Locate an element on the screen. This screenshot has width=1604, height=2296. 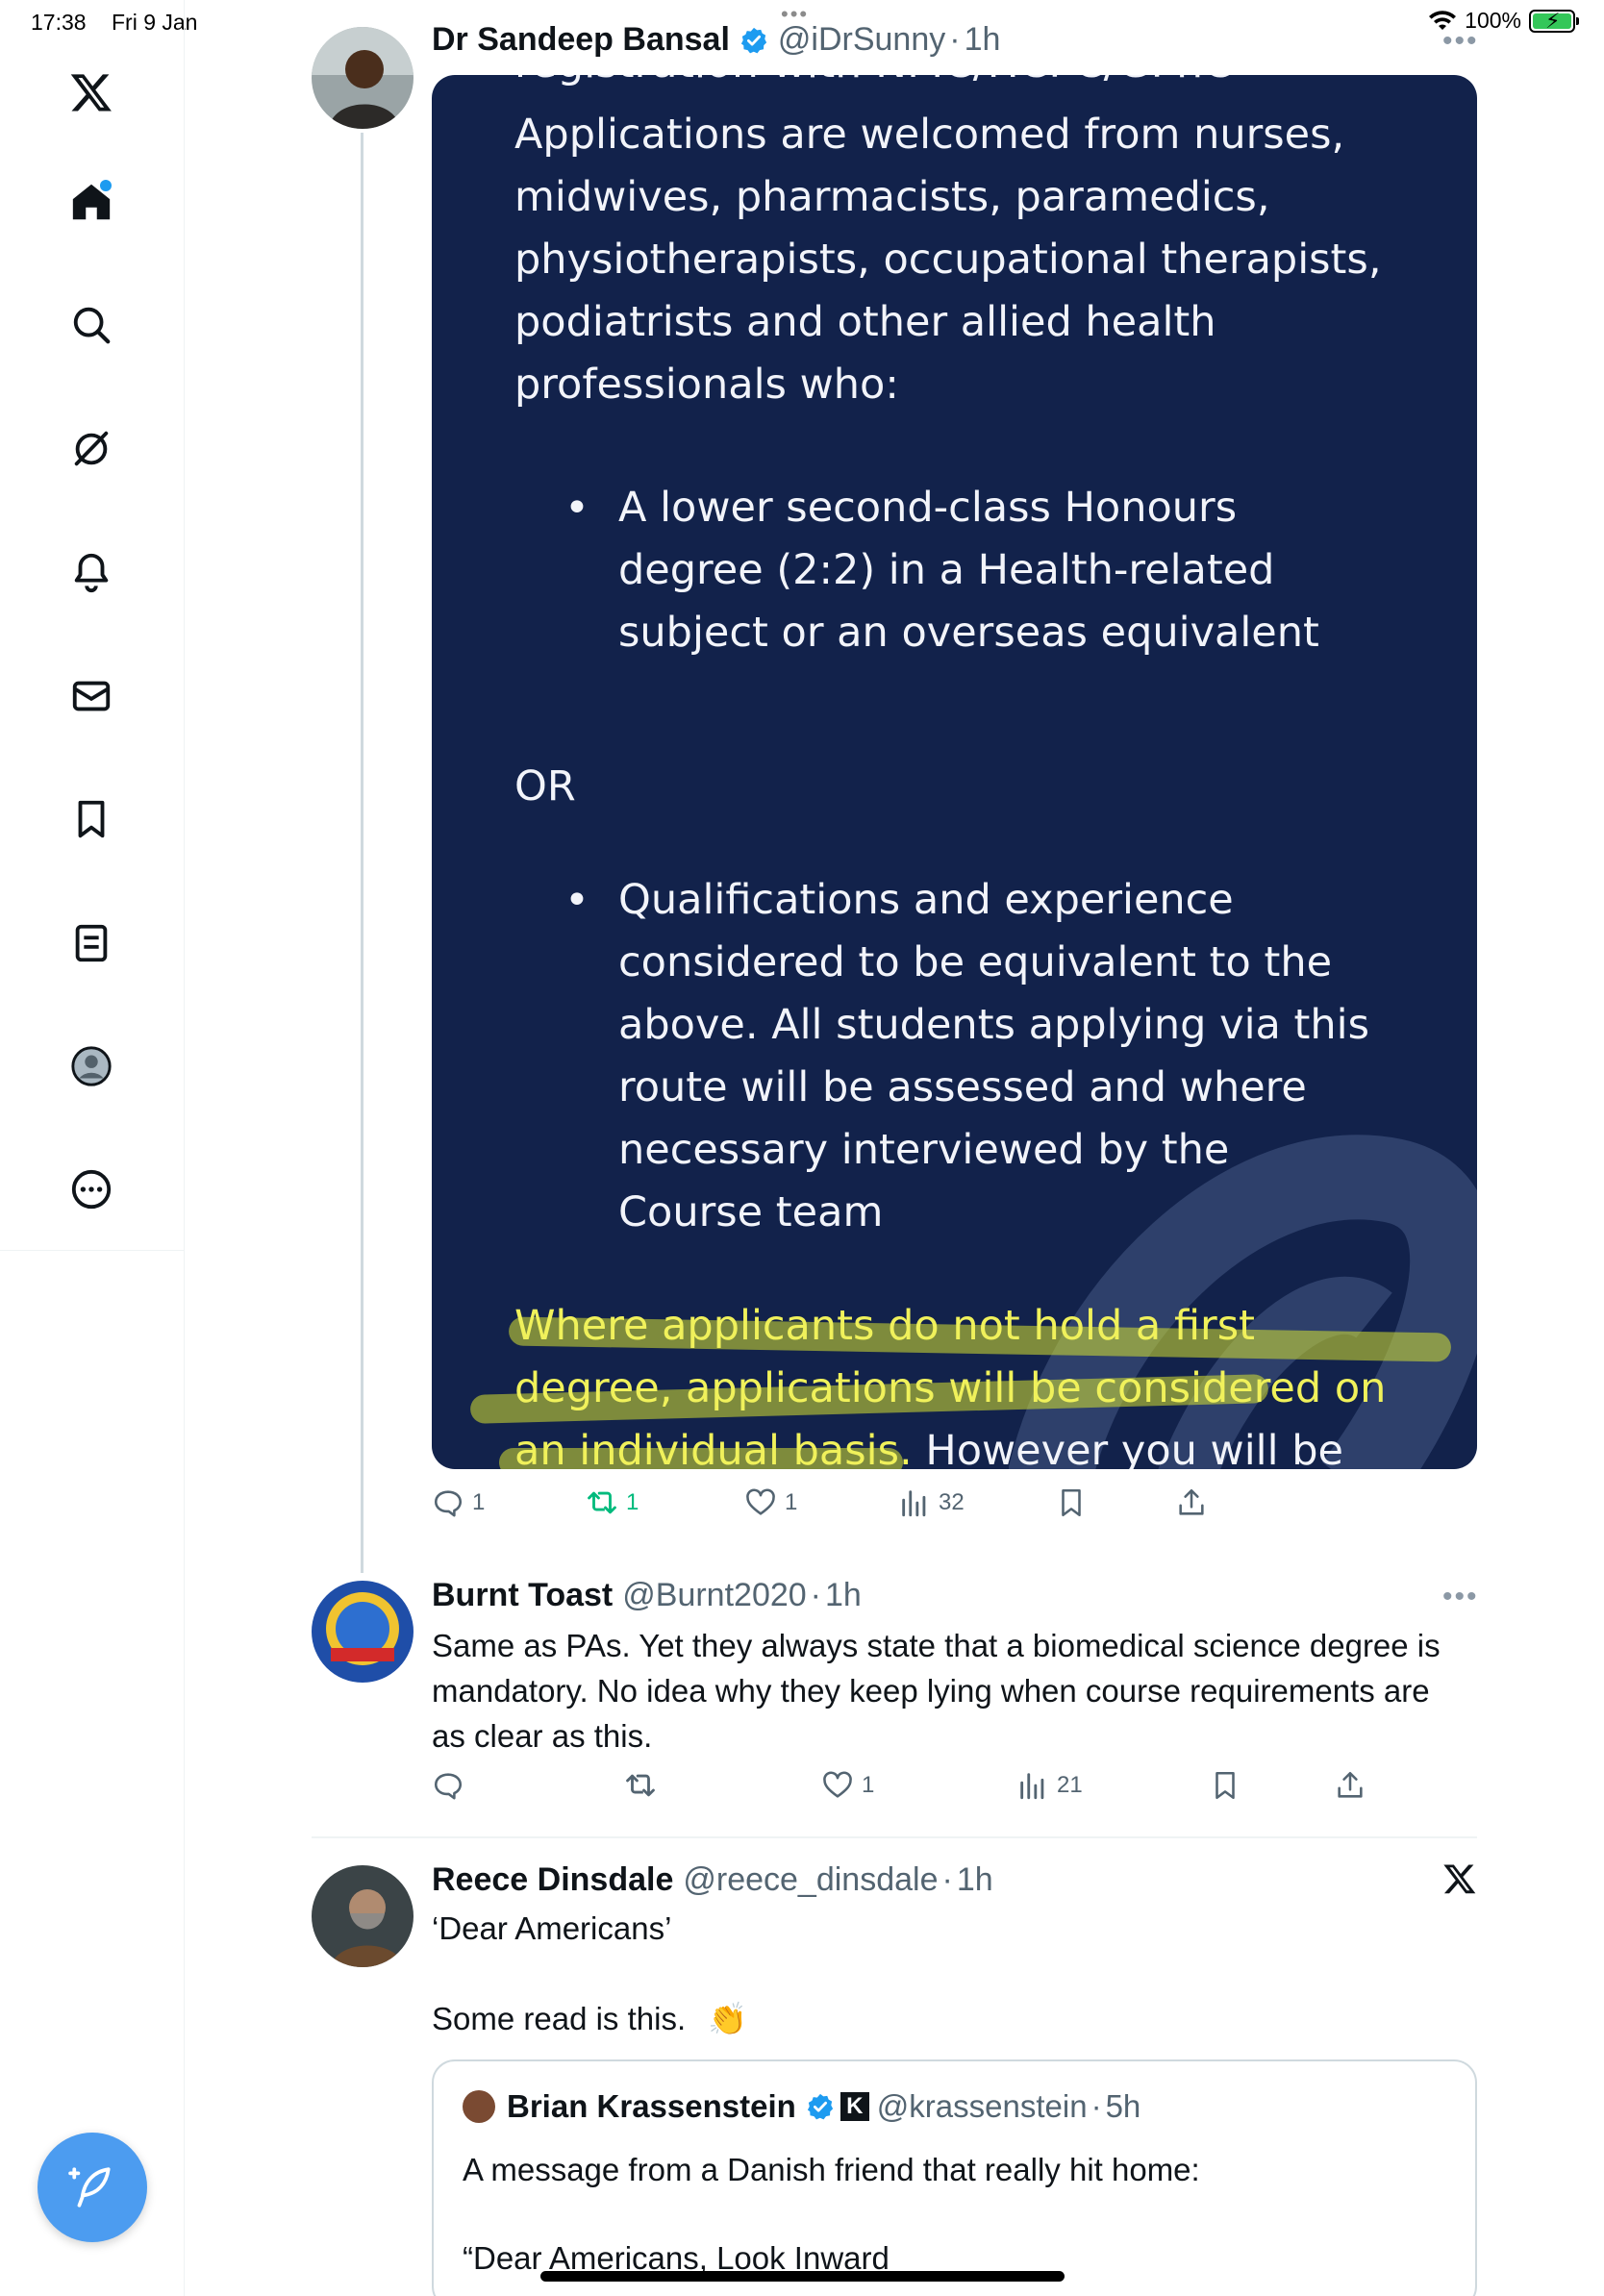
views-button: 21 is located at coordinates (1049, 1785).